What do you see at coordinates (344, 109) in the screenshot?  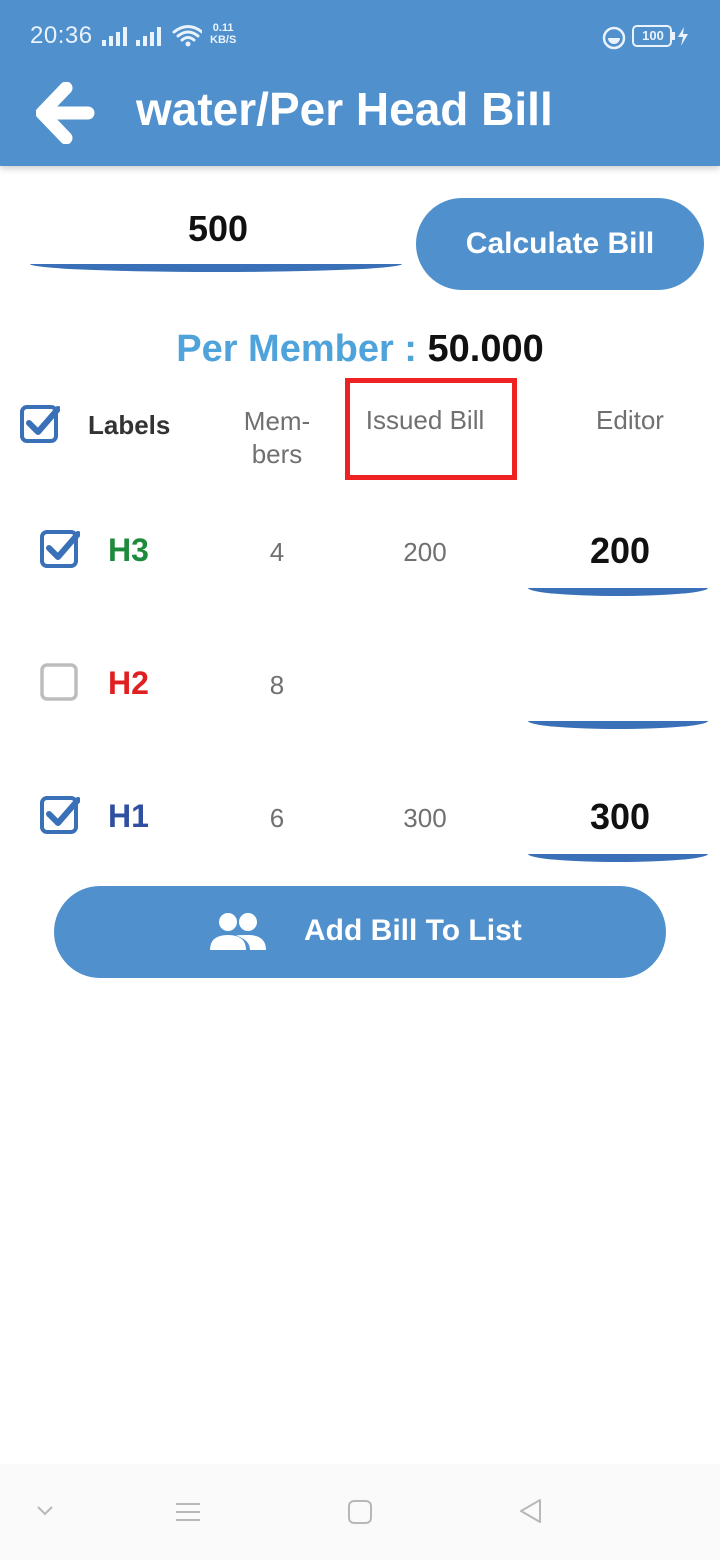 I see `page-title: water/Per Head Bill` at bounding box center [344, 109].